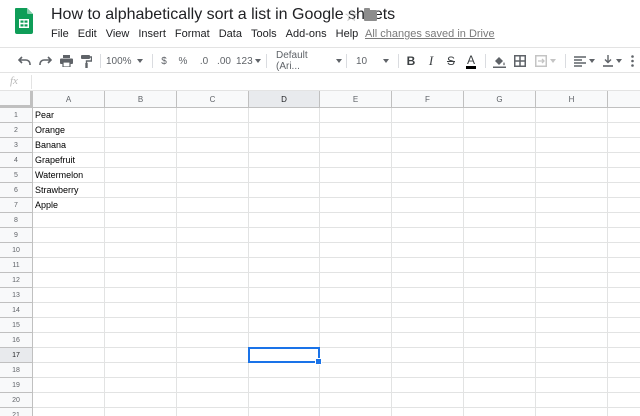  Describe the element at coordinates (16, 400) in the screenshot. I see `row-header-20: 20` at that location.